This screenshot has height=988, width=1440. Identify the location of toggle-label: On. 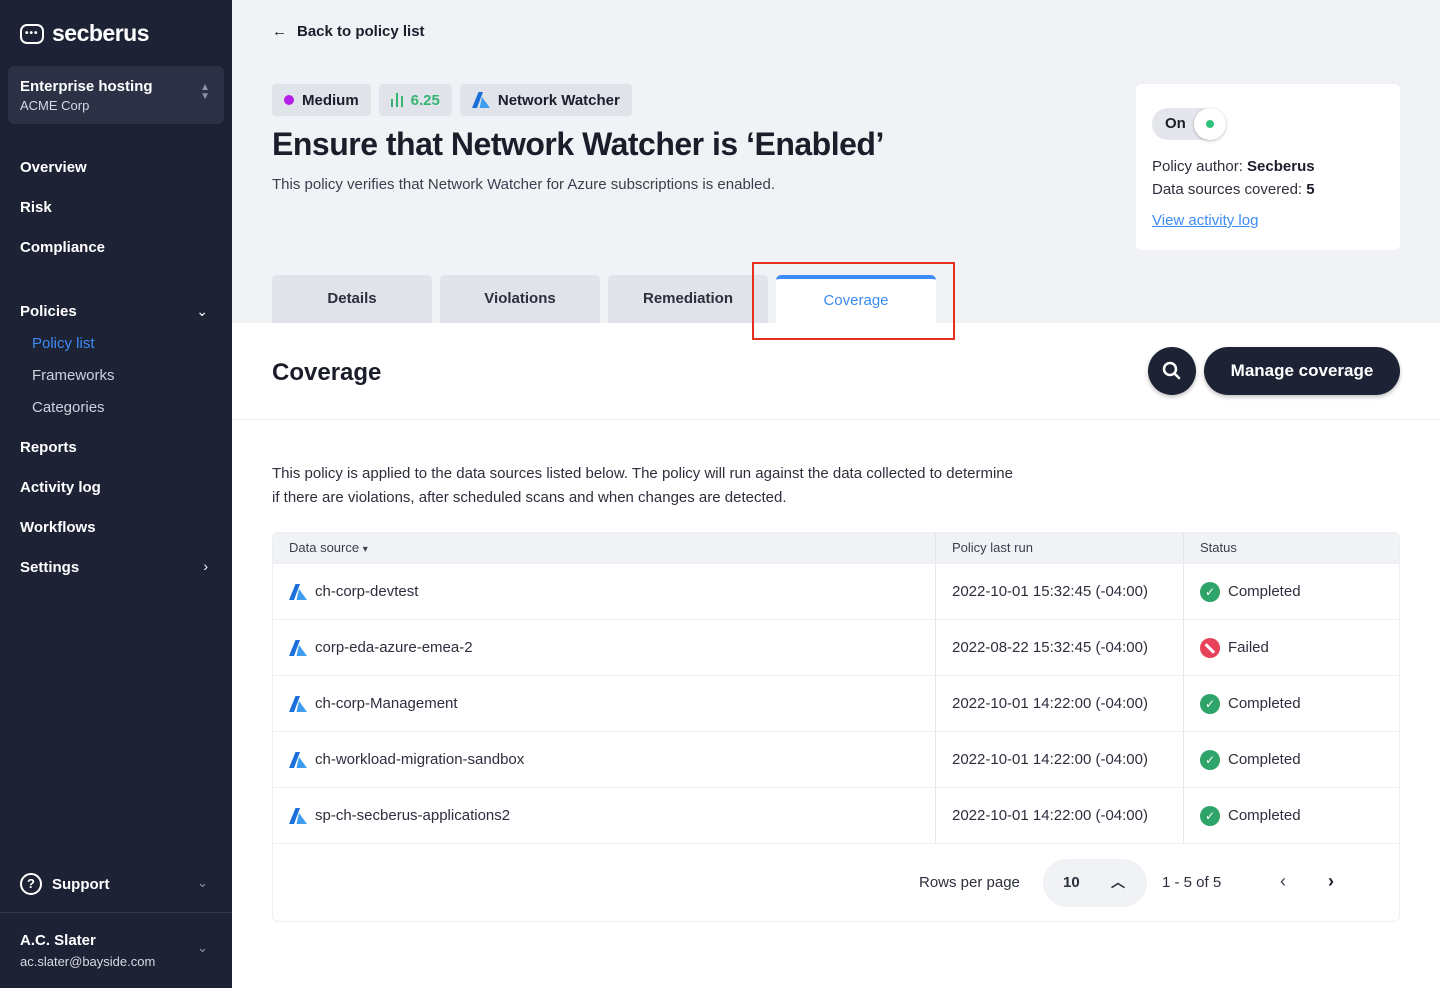
(1175, 123).